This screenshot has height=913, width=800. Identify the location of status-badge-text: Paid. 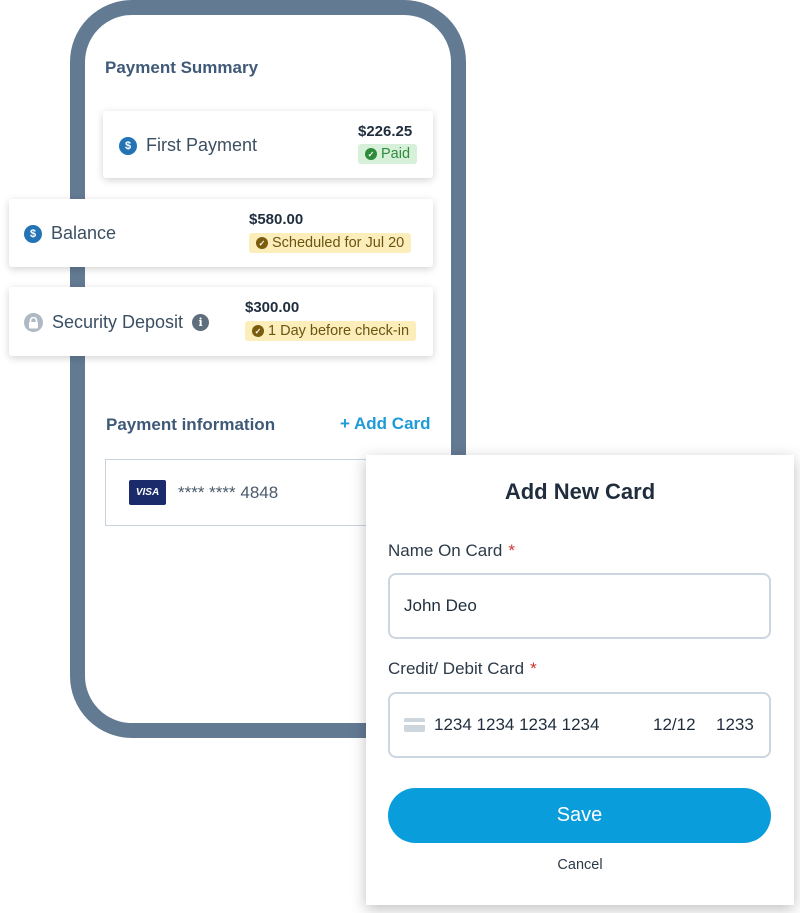
(396, 154).